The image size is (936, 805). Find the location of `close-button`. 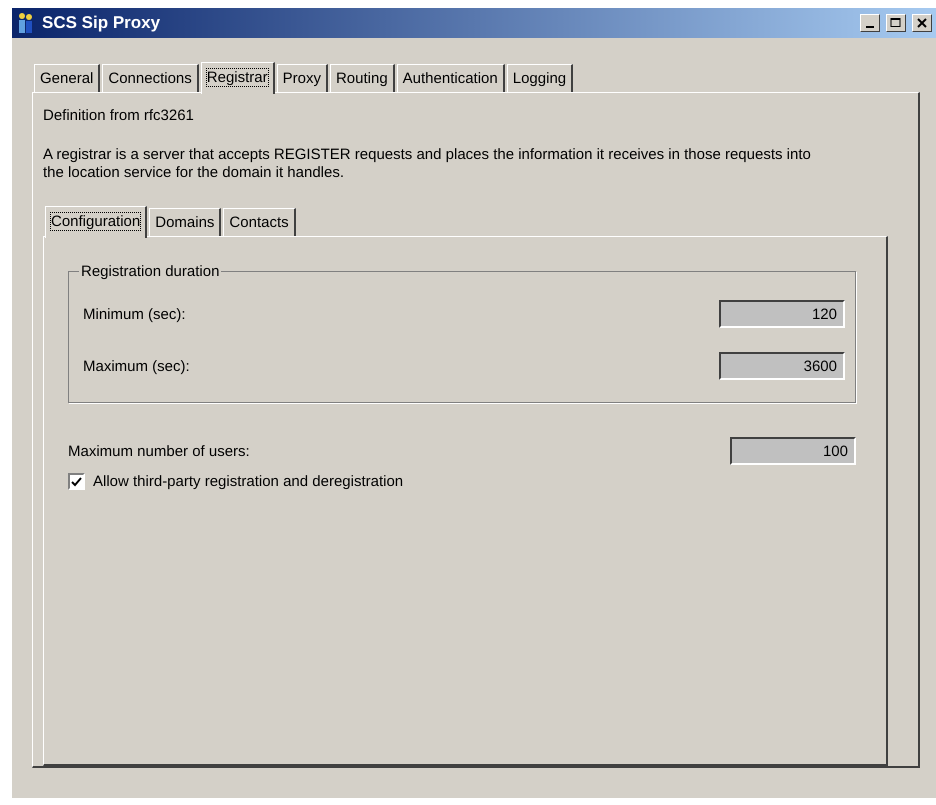

close-button is located at coordinates (922, 23).